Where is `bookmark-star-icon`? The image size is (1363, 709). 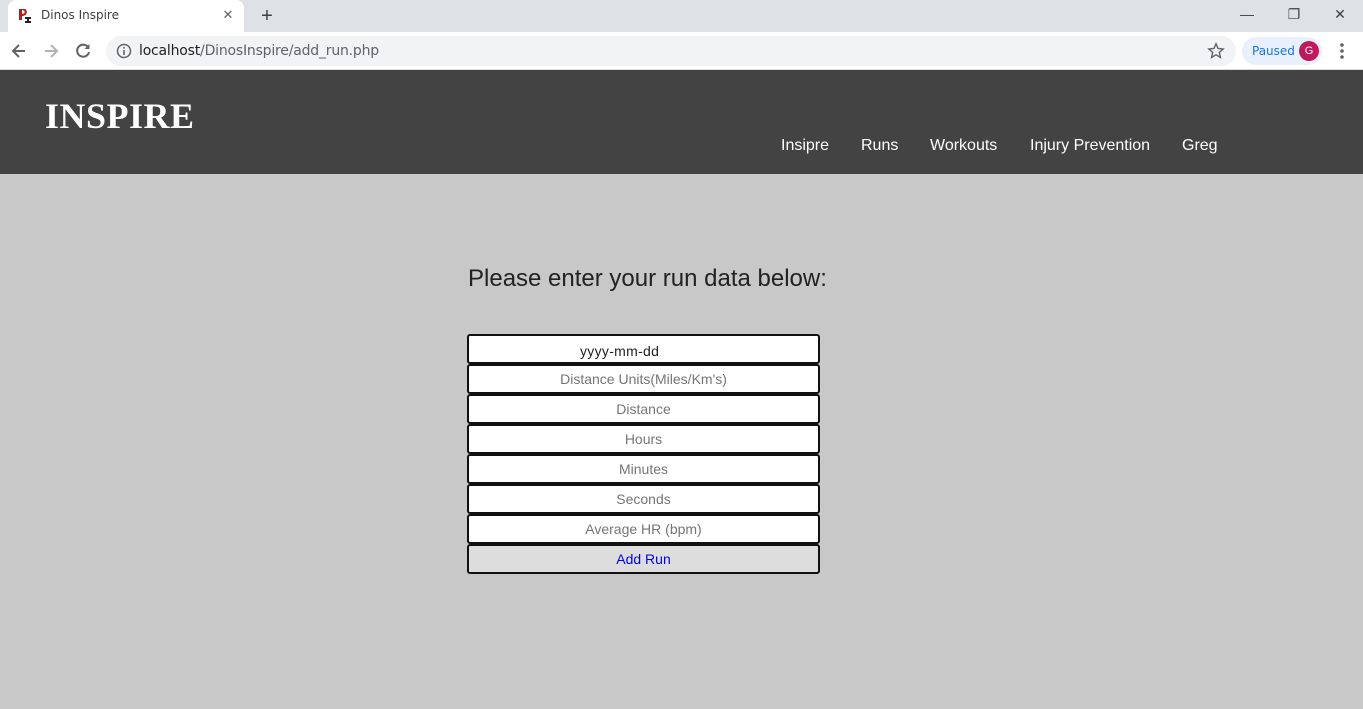 bookmark-star-icon is located at coordinates (1216, 51).